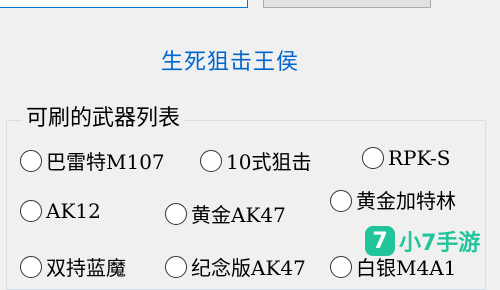  I want to click on radio-label: AK12, so click(73, 211).